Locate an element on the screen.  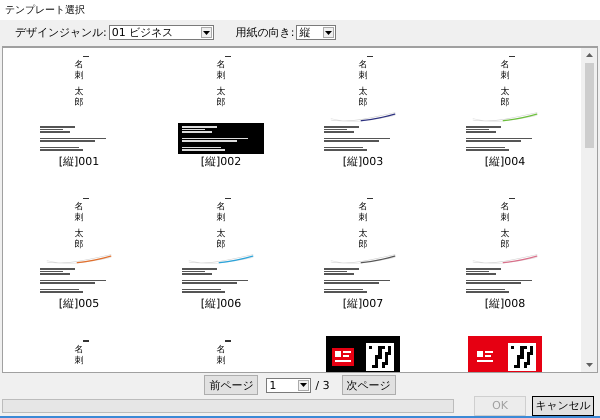
genre-dropdown: 01 ビジネス is located at coordinates (161, 32).